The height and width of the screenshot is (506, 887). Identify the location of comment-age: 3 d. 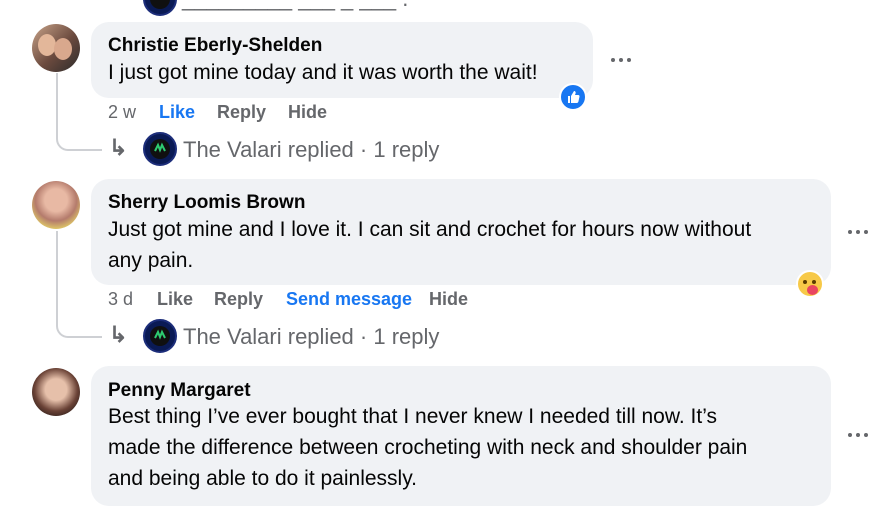
(121, 299).